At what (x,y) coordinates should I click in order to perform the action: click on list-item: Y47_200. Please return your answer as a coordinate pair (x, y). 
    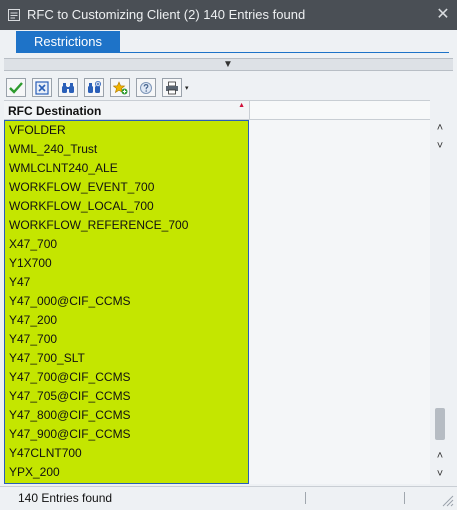
    Looking at the image, I should click on (126, 320).